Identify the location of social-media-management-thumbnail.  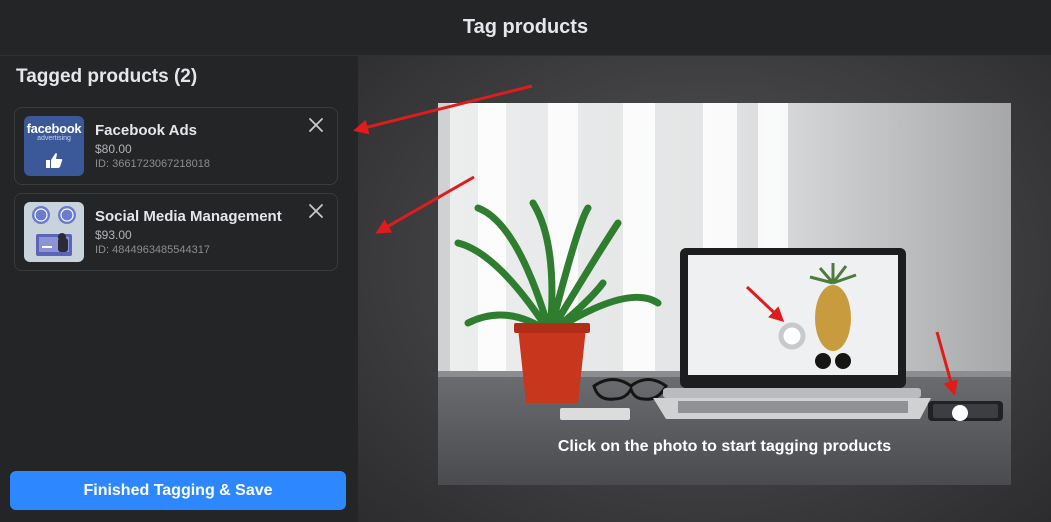
(54, 232).